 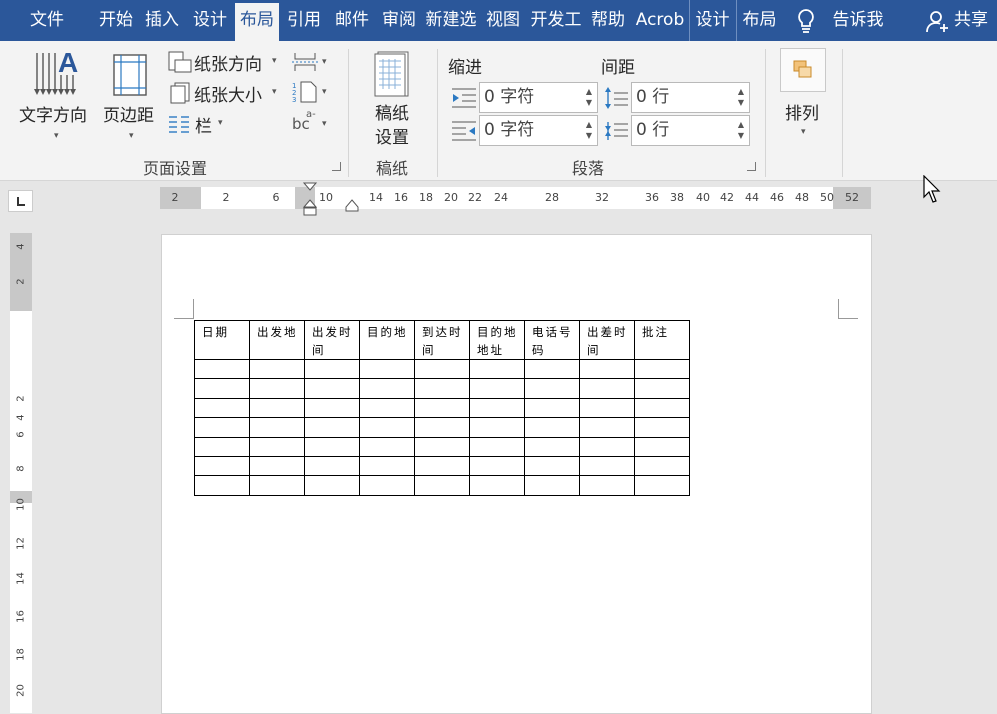 What do you see at coordinates (210, 20) in the screenshot?
I see `tab-design: 设计` at bounding box center [210, 20].